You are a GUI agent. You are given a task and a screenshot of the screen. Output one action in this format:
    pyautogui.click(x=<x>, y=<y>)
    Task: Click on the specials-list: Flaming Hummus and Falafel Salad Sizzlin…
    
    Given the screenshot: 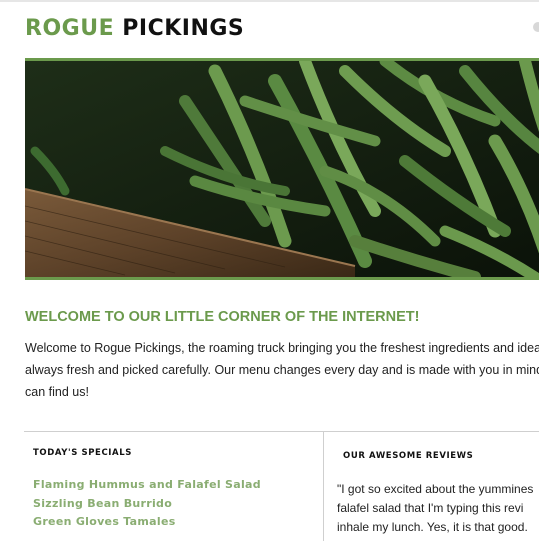 What is the action you would take?
    pyautogui.click(x=147, y=504)
    